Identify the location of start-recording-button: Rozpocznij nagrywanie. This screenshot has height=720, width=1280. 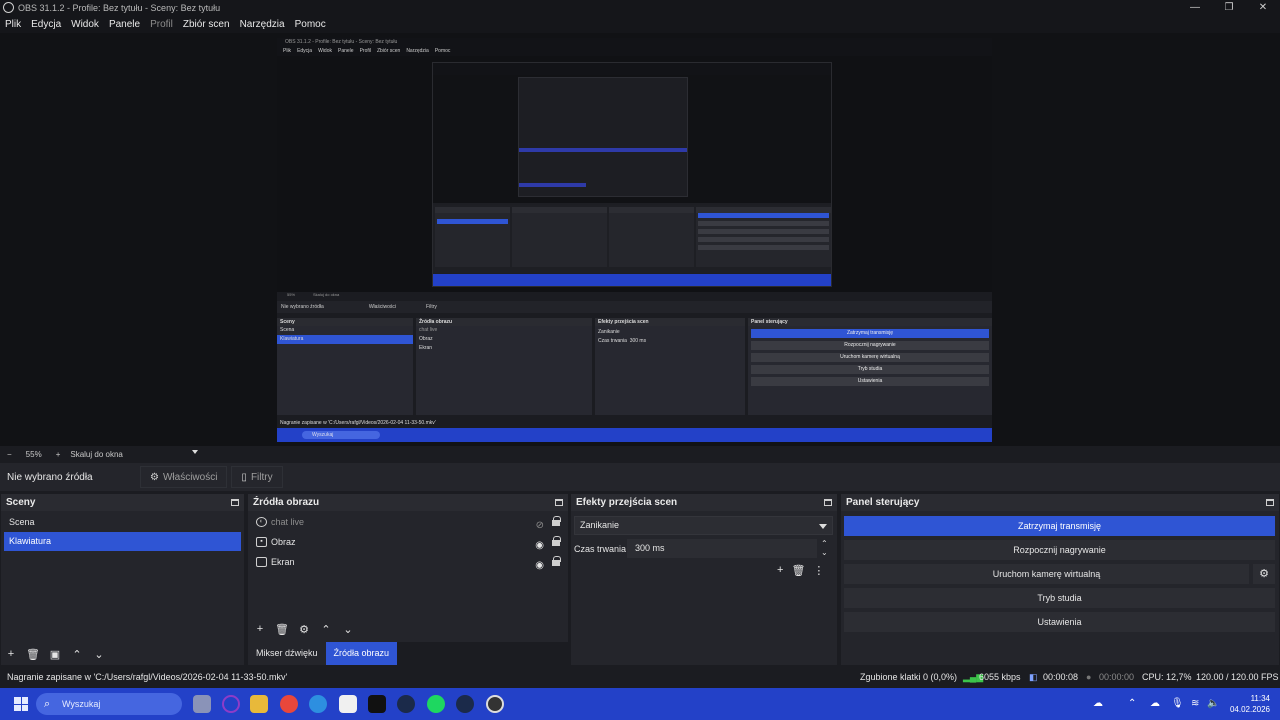
(1059, 550).